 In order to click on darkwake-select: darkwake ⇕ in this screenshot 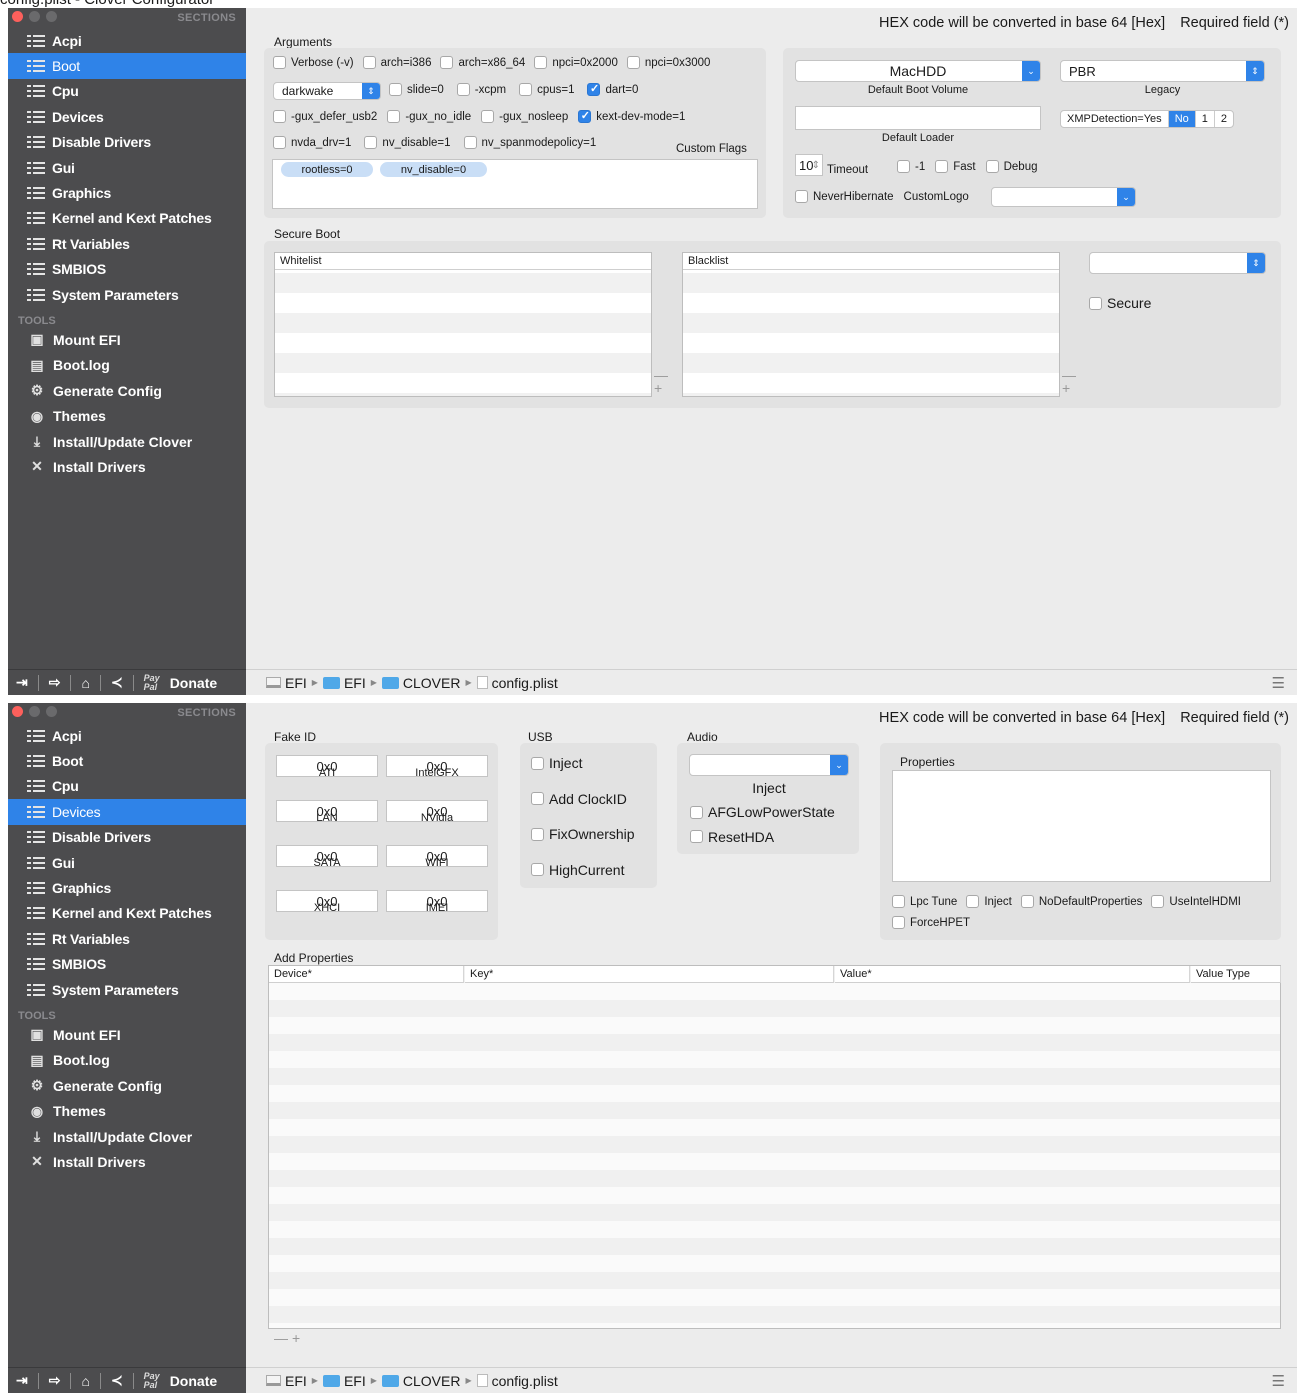, I will do `click(327, 91)`.